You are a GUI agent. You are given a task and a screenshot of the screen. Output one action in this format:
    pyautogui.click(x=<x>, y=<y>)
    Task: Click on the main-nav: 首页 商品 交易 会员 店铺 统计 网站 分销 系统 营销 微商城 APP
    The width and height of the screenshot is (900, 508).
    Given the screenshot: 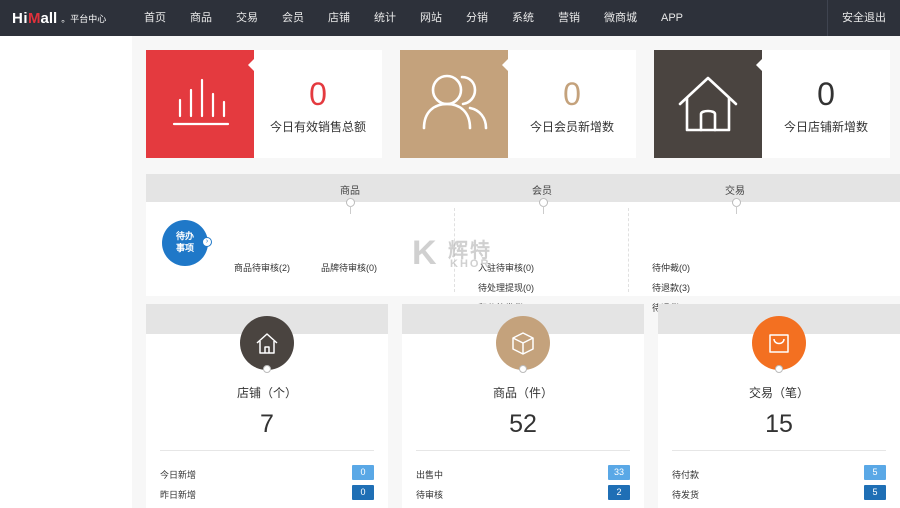 What is the action you would take?
    pyautogui.click(x=413, y=18)
    